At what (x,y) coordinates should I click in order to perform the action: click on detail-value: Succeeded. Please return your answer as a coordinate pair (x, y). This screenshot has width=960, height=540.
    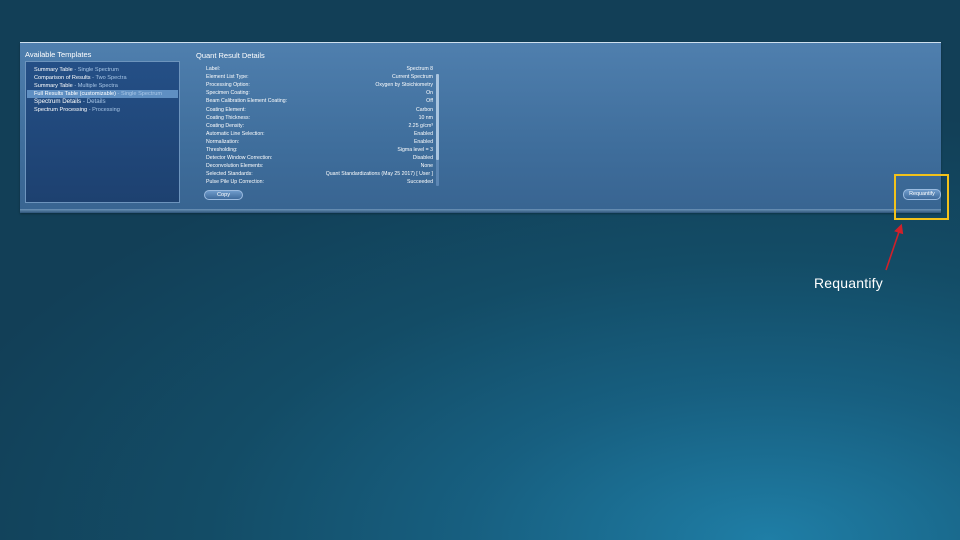
    Looking at the image, I should click on (420, 182).